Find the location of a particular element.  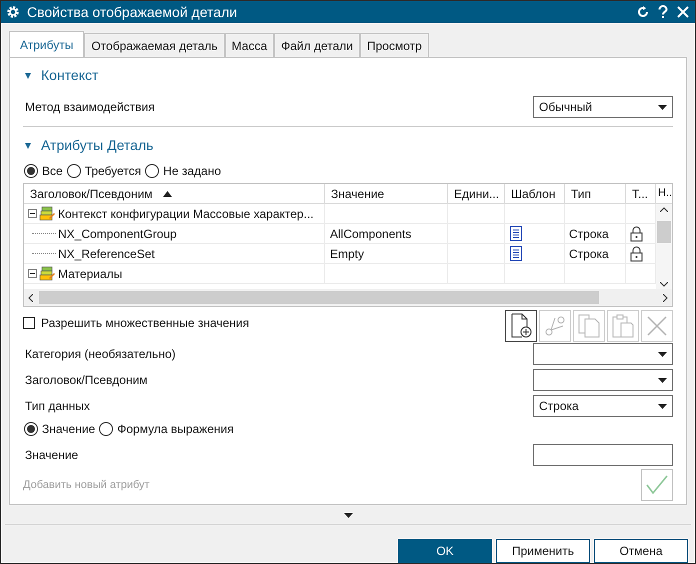

dialog-button: OK is located at coordinates (445, 551).